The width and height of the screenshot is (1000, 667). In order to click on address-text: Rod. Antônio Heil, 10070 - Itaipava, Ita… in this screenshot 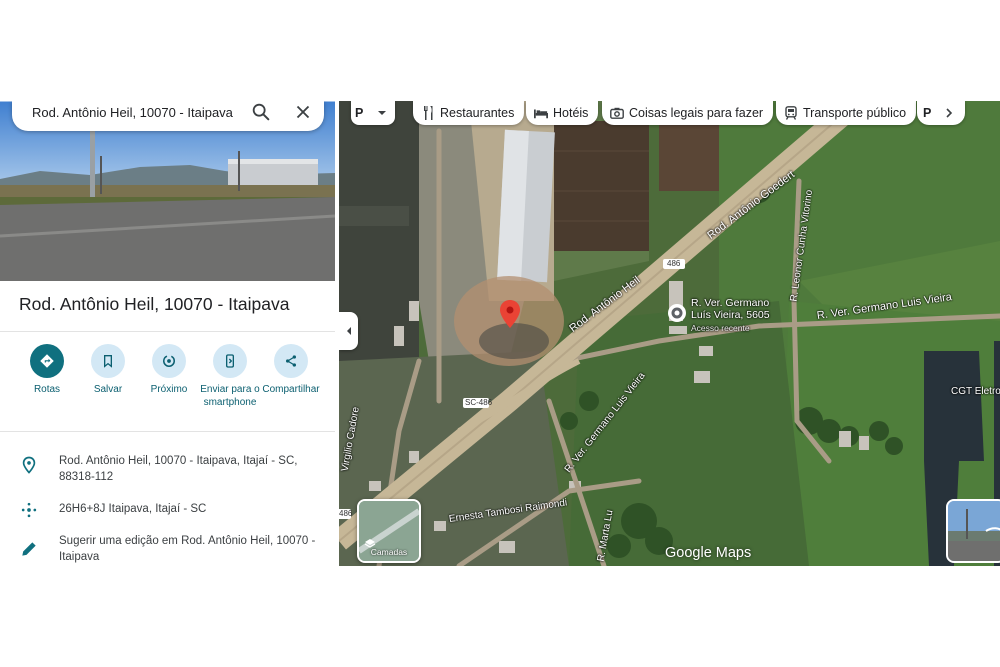, I will do `click(178, 469)`.